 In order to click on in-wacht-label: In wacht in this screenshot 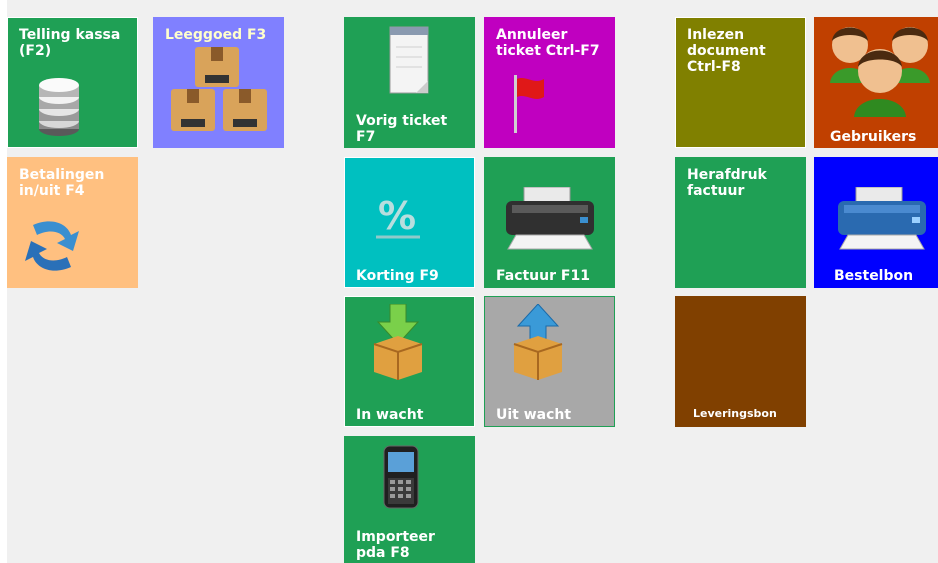, I will do `click(390, 415)`.